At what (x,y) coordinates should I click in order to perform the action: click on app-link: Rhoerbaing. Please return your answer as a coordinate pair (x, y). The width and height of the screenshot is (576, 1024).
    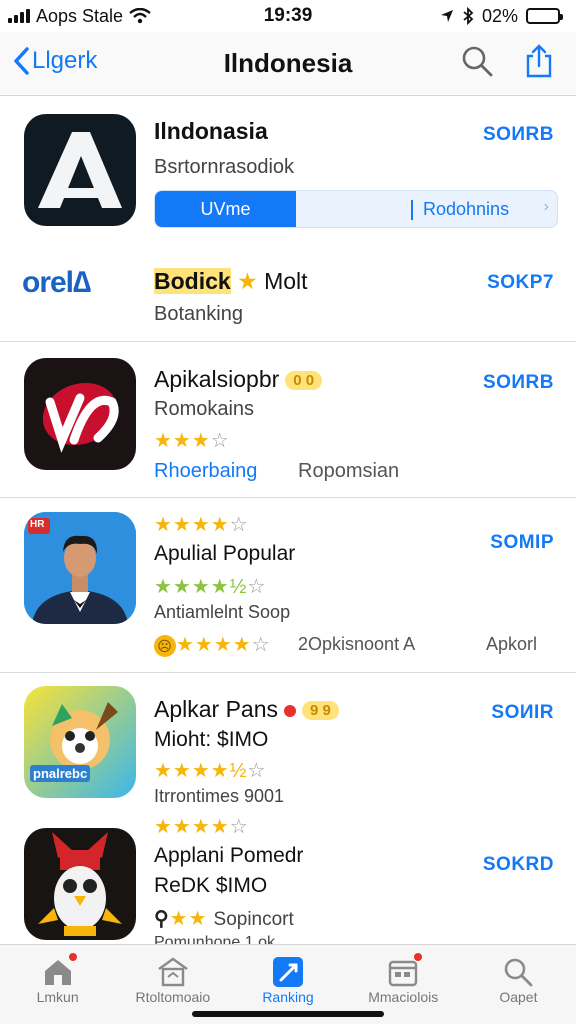
    Looking at the image, I should click on (205, 471).